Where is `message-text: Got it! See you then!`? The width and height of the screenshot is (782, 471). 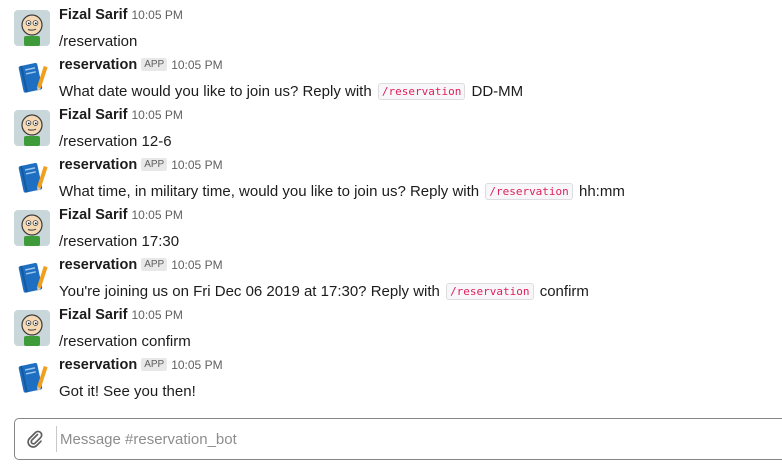 message-text: Got it! See you then! is located at coordinates (127, 392).